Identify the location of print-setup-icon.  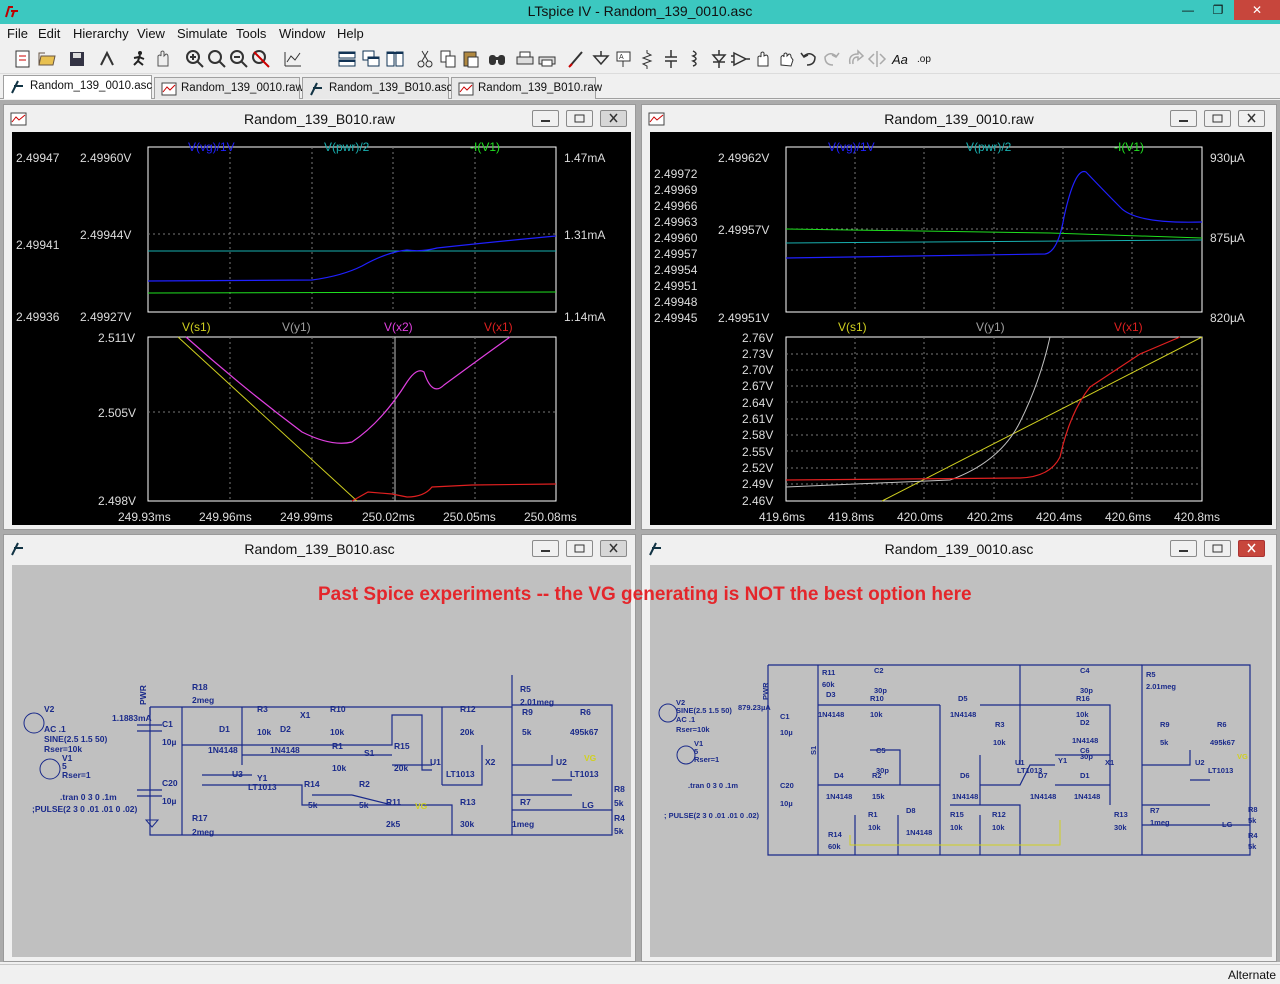
(547, 59).